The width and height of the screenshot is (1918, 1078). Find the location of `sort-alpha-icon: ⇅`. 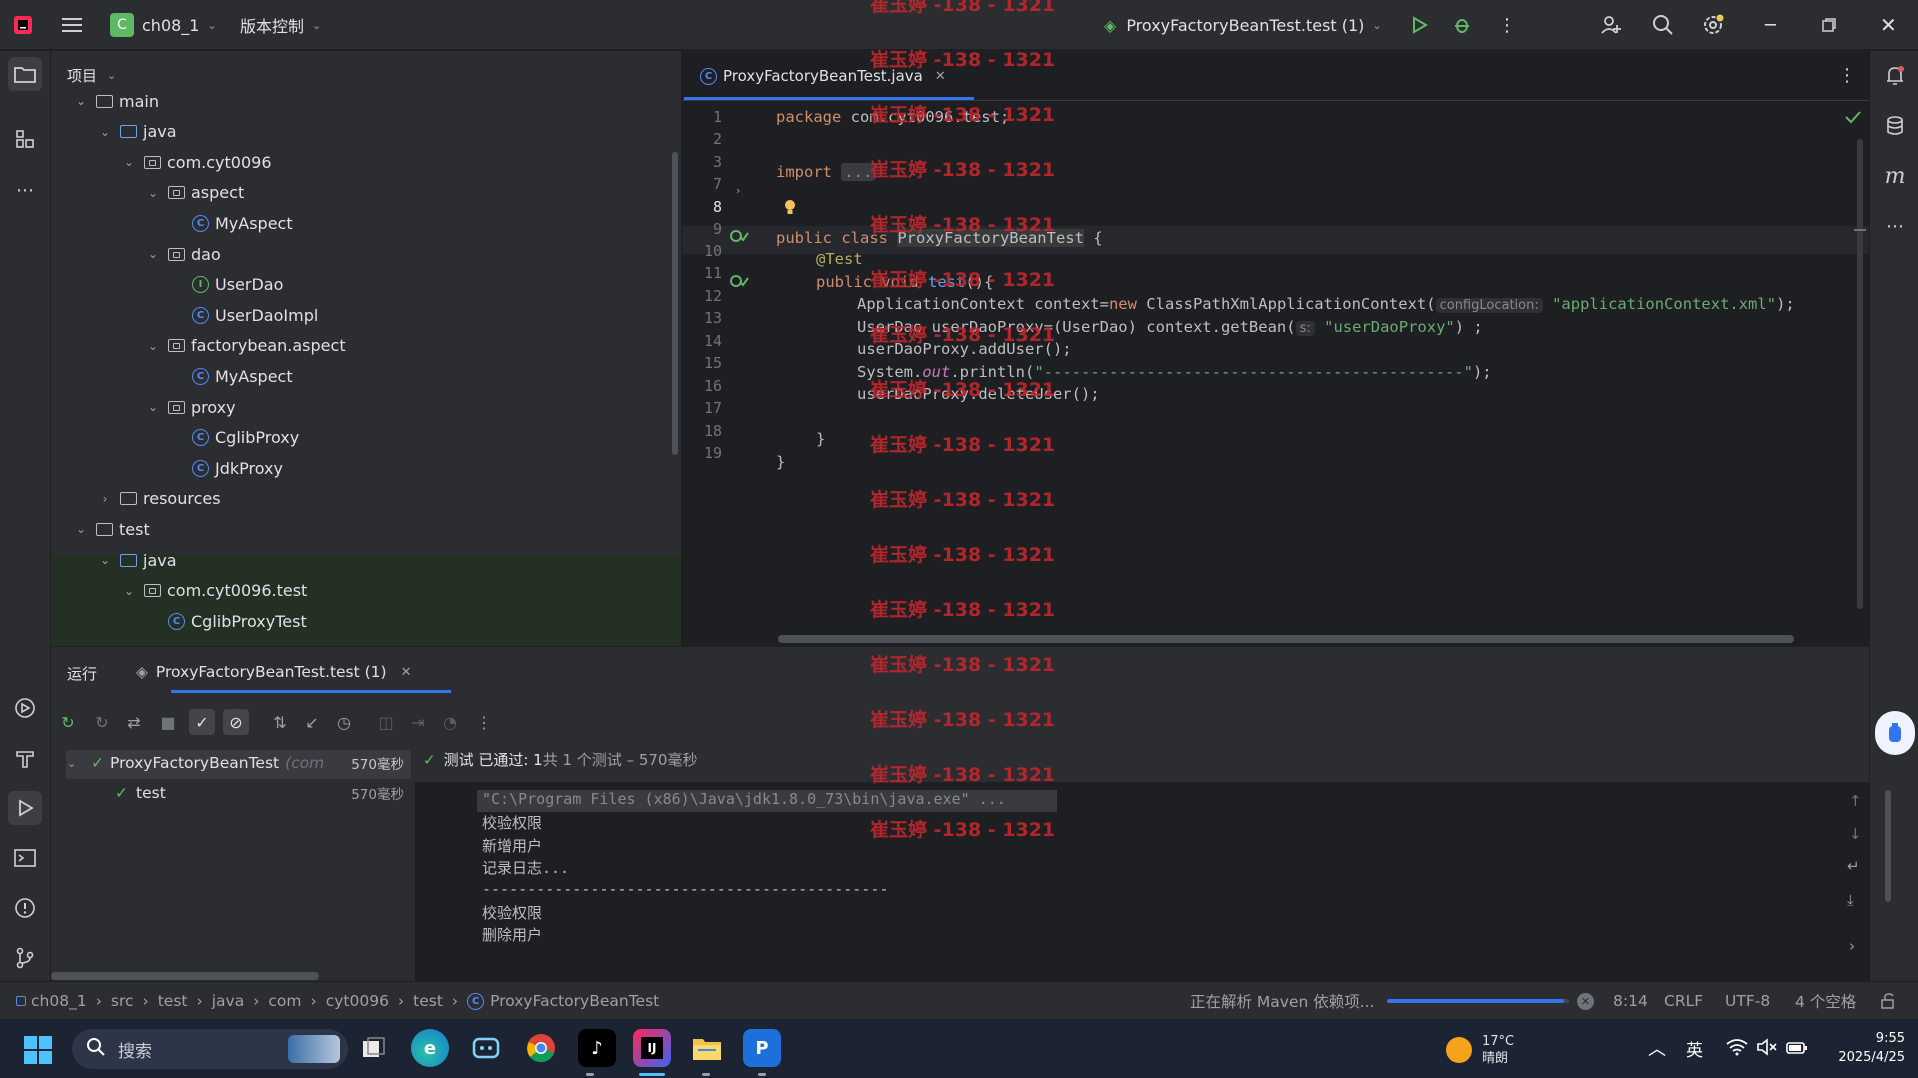

sort-alpha-icon: ⇅ is located at coordinates (280, 722).